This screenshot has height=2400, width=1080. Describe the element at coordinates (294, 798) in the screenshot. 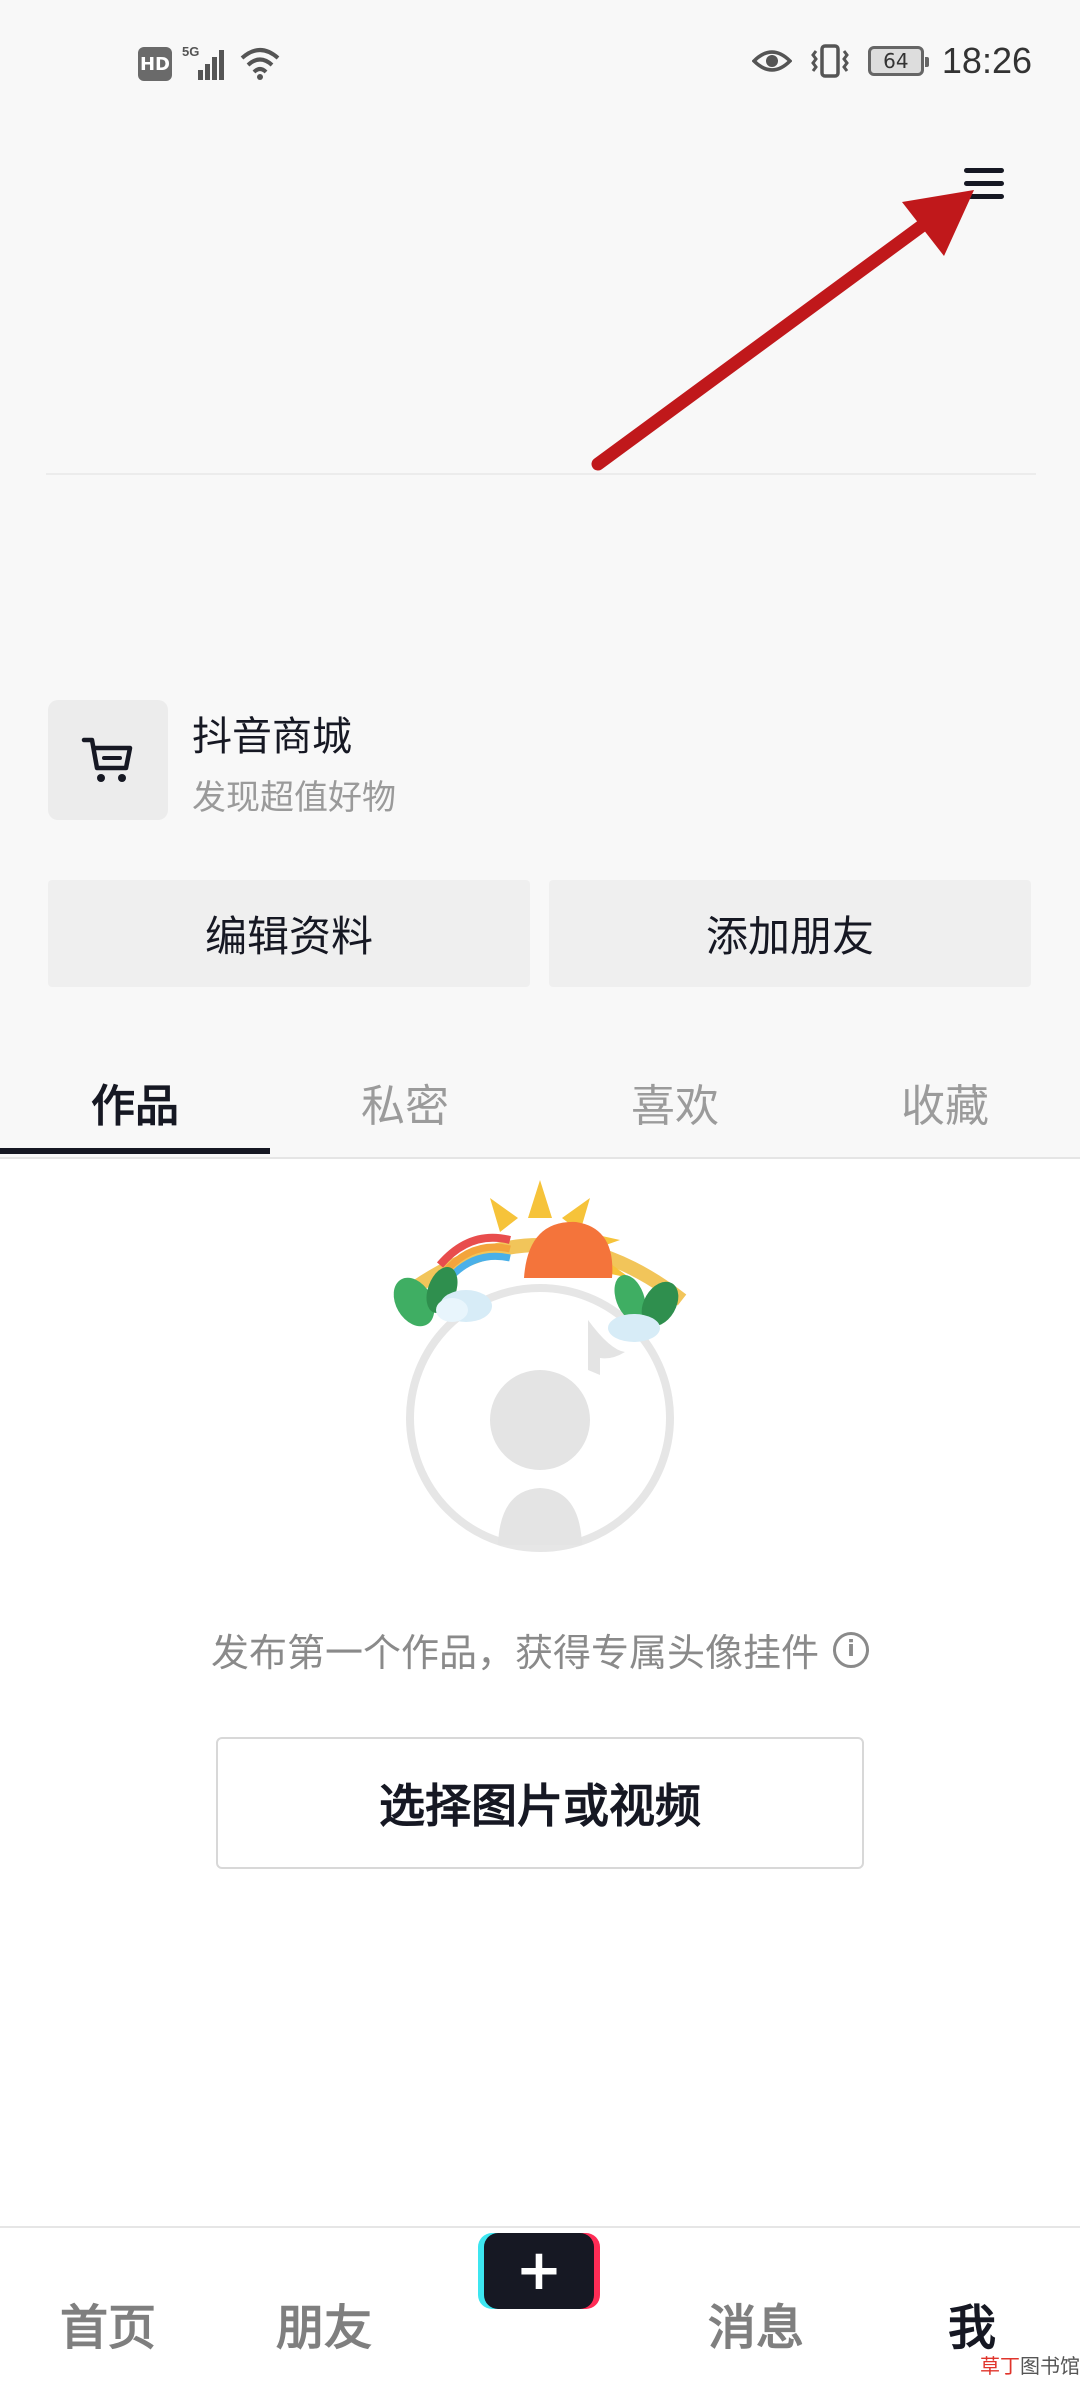

I see `shop-subtitle: 发现超值好物` at that location.